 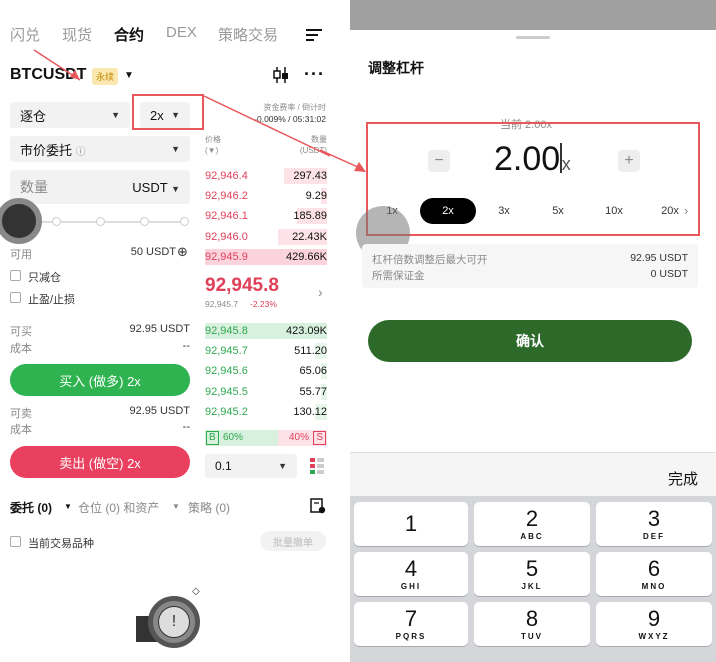 What do you see at coordinates (266, 371) in the screenshot?
I see `bid-row: 92,945.6 65.06` at bounding box center [266, 371].